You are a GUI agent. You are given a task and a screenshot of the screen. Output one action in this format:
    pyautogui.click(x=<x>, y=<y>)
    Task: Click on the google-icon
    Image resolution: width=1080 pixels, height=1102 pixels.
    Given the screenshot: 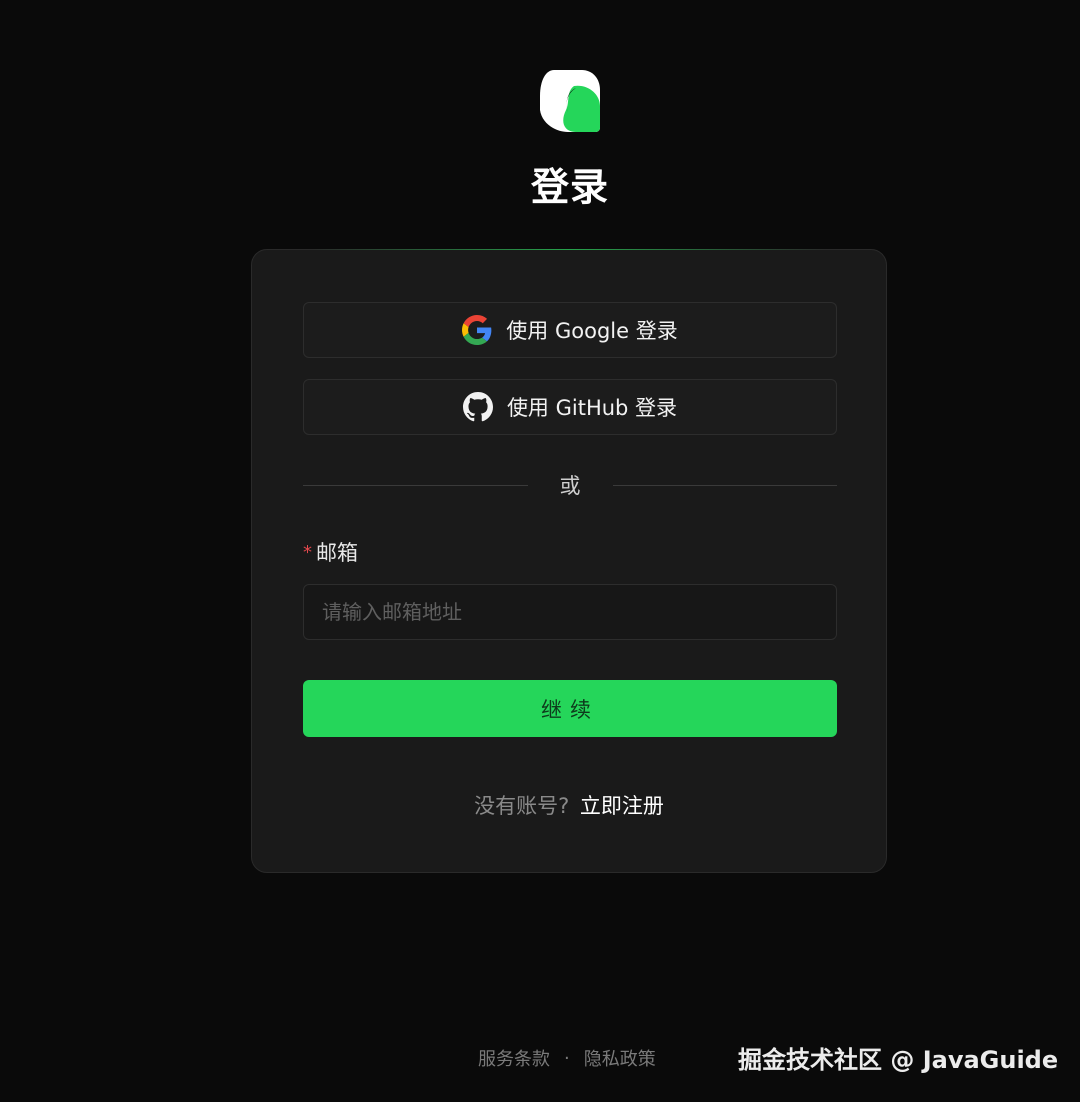 What is the action you would take?
    pyautogui.click(x=477, y=330)
    